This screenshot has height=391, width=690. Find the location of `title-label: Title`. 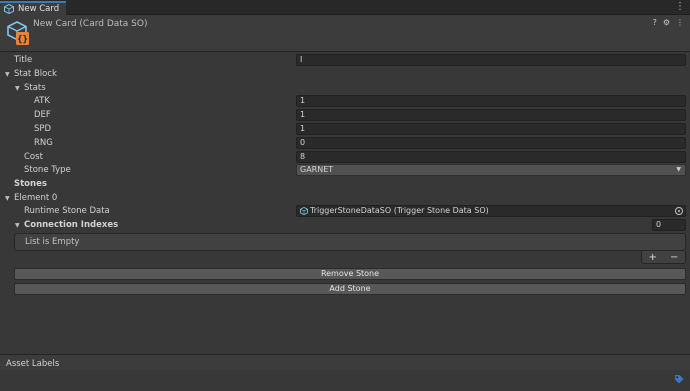

title-label: Title is located at coordinates (23, 60).